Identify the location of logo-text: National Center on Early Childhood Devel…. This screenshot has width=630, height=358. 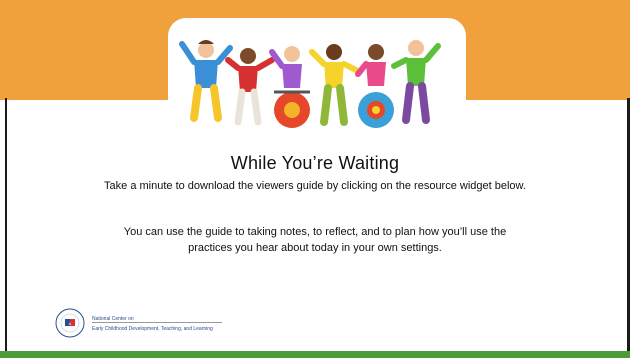
(152, 324).